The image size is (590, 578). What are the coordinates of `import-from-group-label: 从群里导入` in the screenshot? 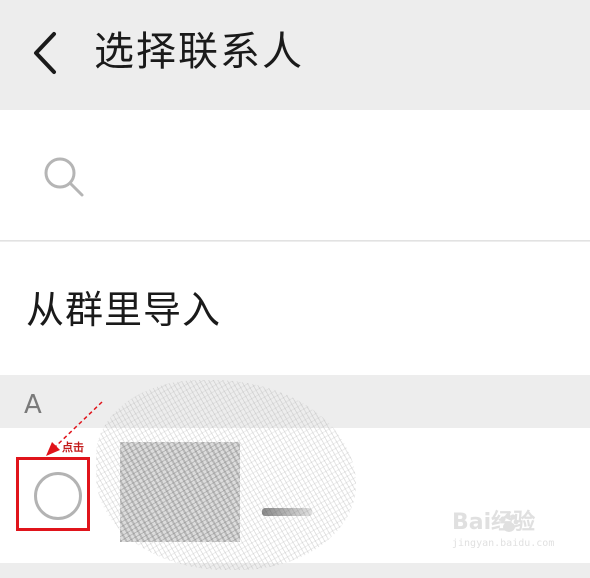 It's located at (124, 310).